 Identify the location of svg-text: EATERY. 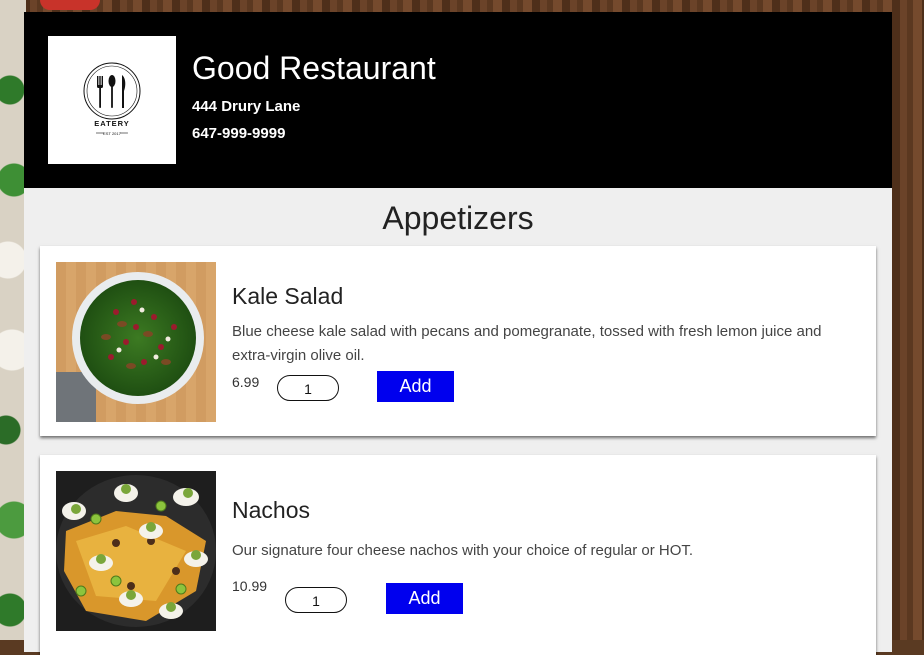
(112, 123).